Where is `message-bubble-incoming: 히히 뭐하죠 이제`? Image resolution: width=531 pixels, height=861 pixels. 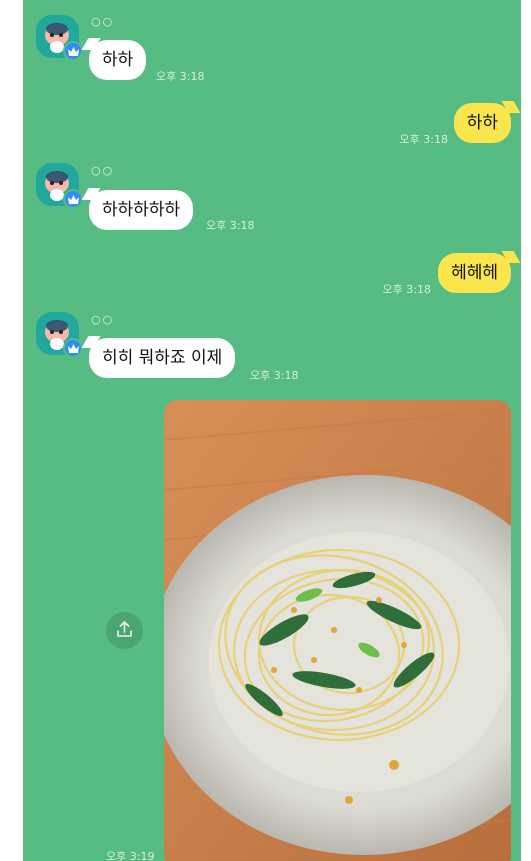
message-bubble-incoming: 히히 뭐하죠 이제 is located at coordinates (162, 358).